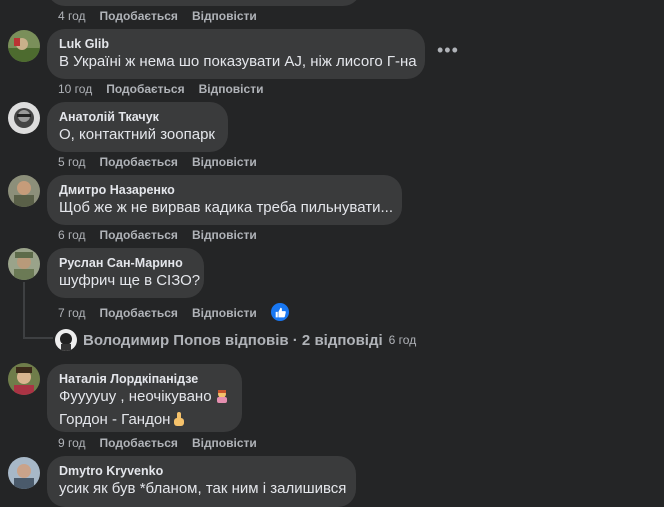  Describe the element at coordinates (233, 340) in the screenshot. I see `reply-summary-text: Володимир Попов відповів · 2 відповіді` at that location.